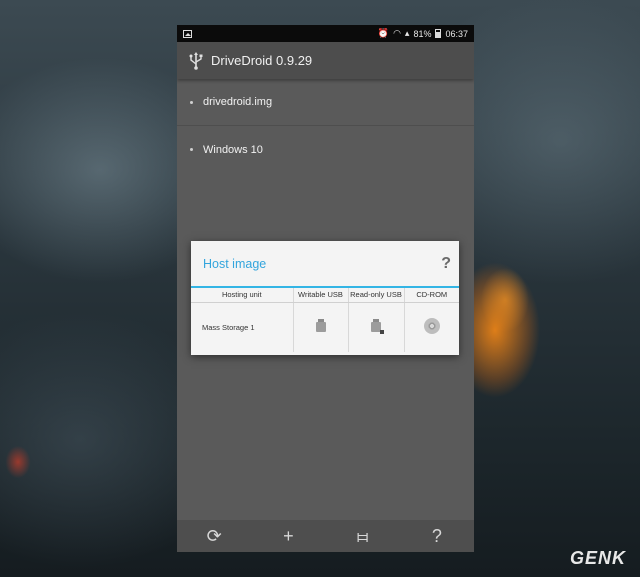 The width and height of the screenshot is (640, 577). What do you see at coordinates (321, 295) in the screenshot?
I see `column-header-writable-usb: Writable USB` at bounding box center [321, 295].